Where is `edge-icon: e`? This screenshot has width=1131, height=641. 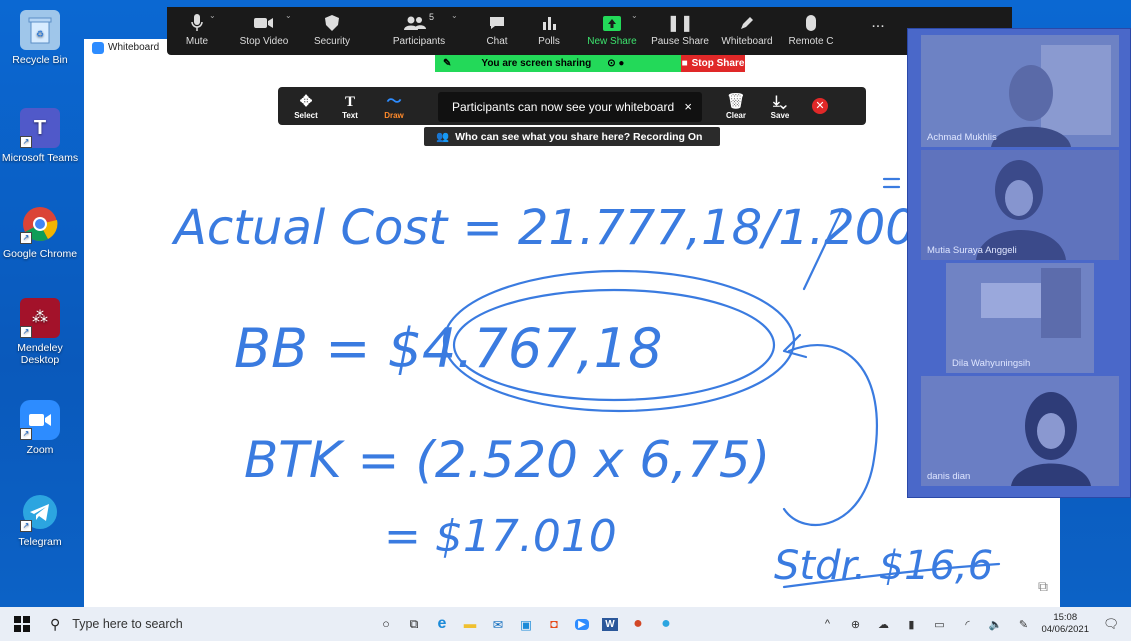
edge-icon: e is located at coordinates (442, 624).